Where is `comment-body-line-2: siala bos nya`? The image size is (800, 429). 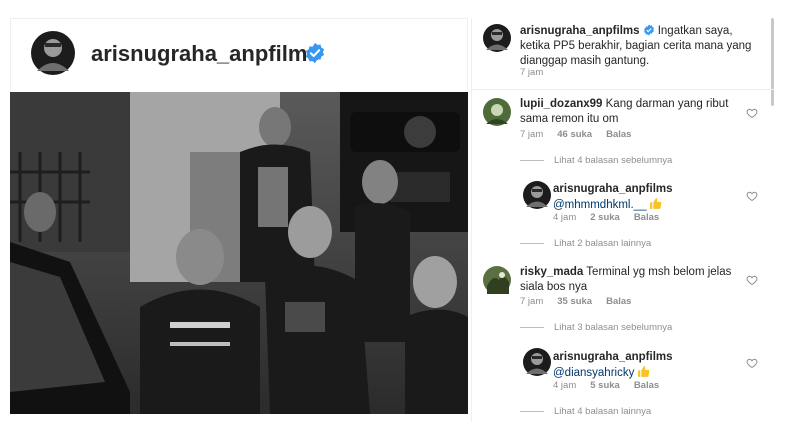 comment-body-line-2: siala bos nya is located at coordinates (554, 287).